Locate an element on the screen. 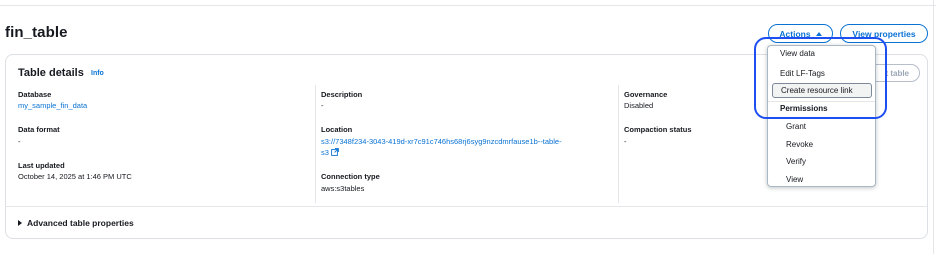 The height and width of the screenshot is (254, 936). description-label: Description is located at coordinates (342, 94).